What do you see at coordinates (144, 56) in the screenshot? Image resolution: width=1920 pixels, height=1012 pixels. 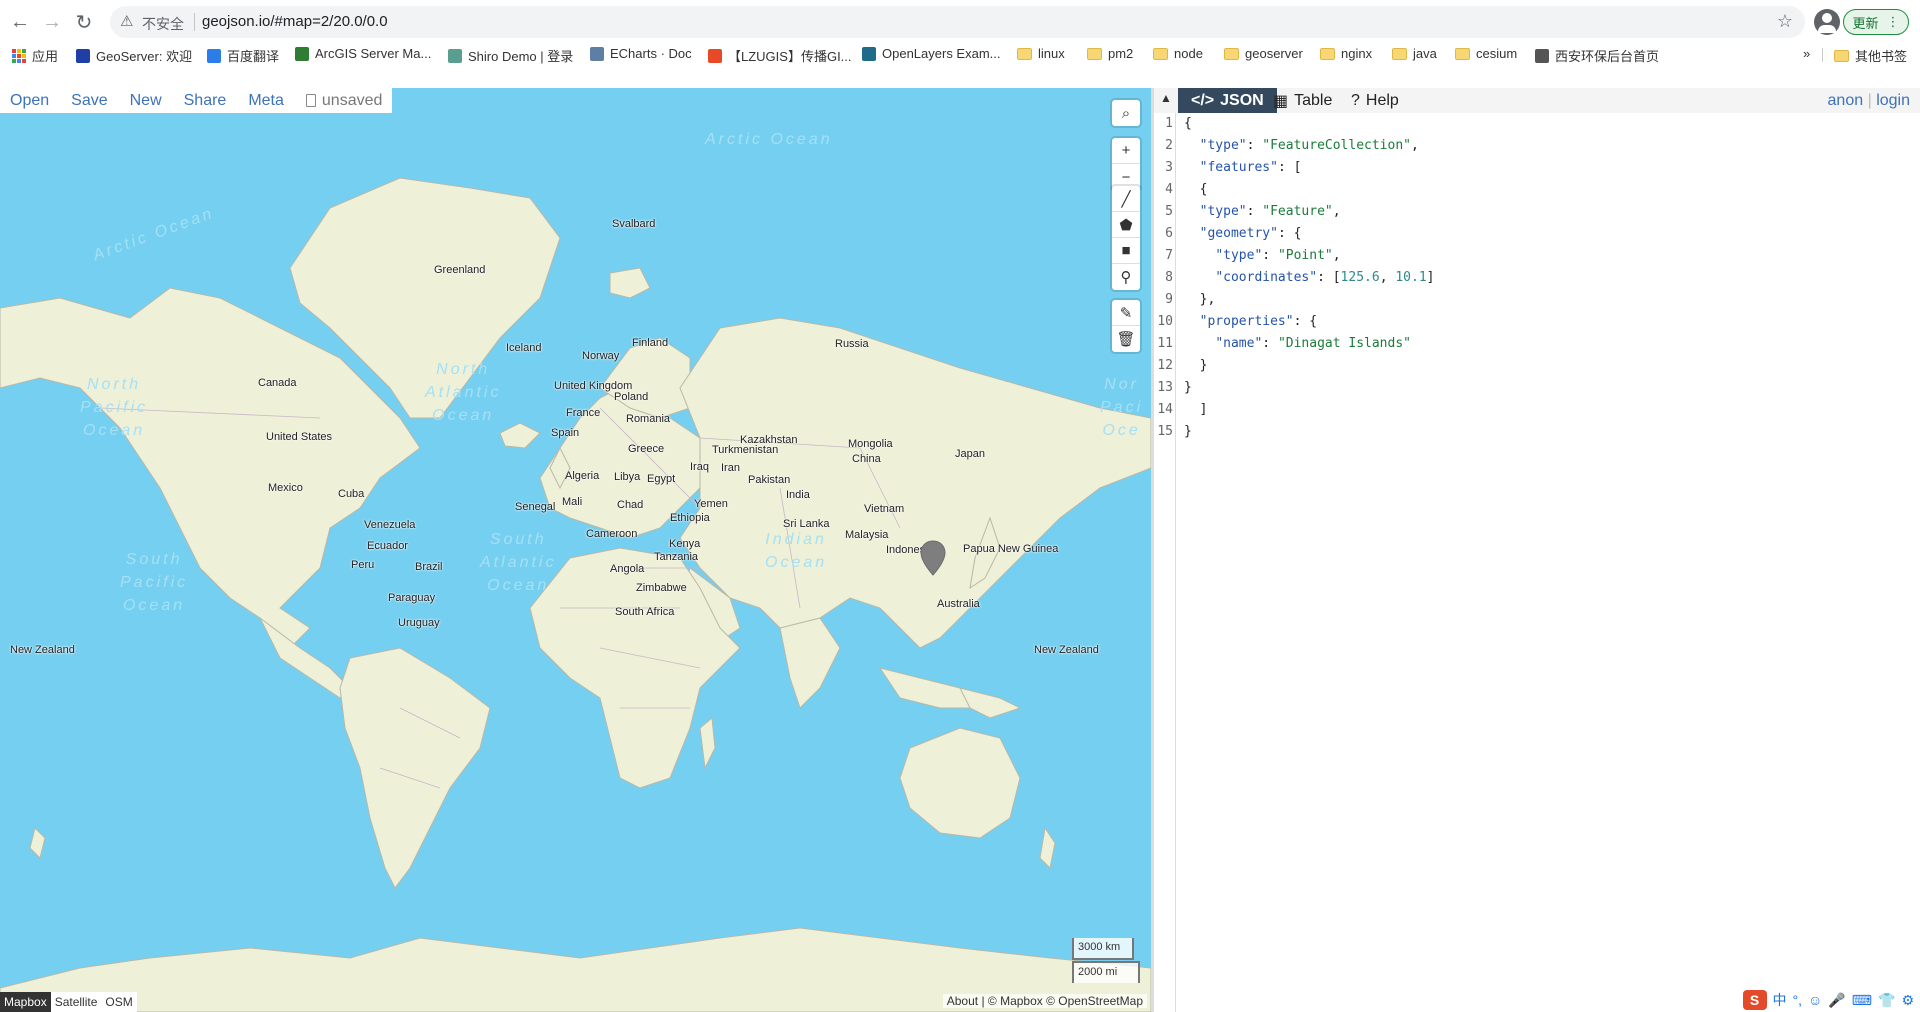 I see `bookmark-label: GeoServer: 欢迎` at bounding box center [144, 56].